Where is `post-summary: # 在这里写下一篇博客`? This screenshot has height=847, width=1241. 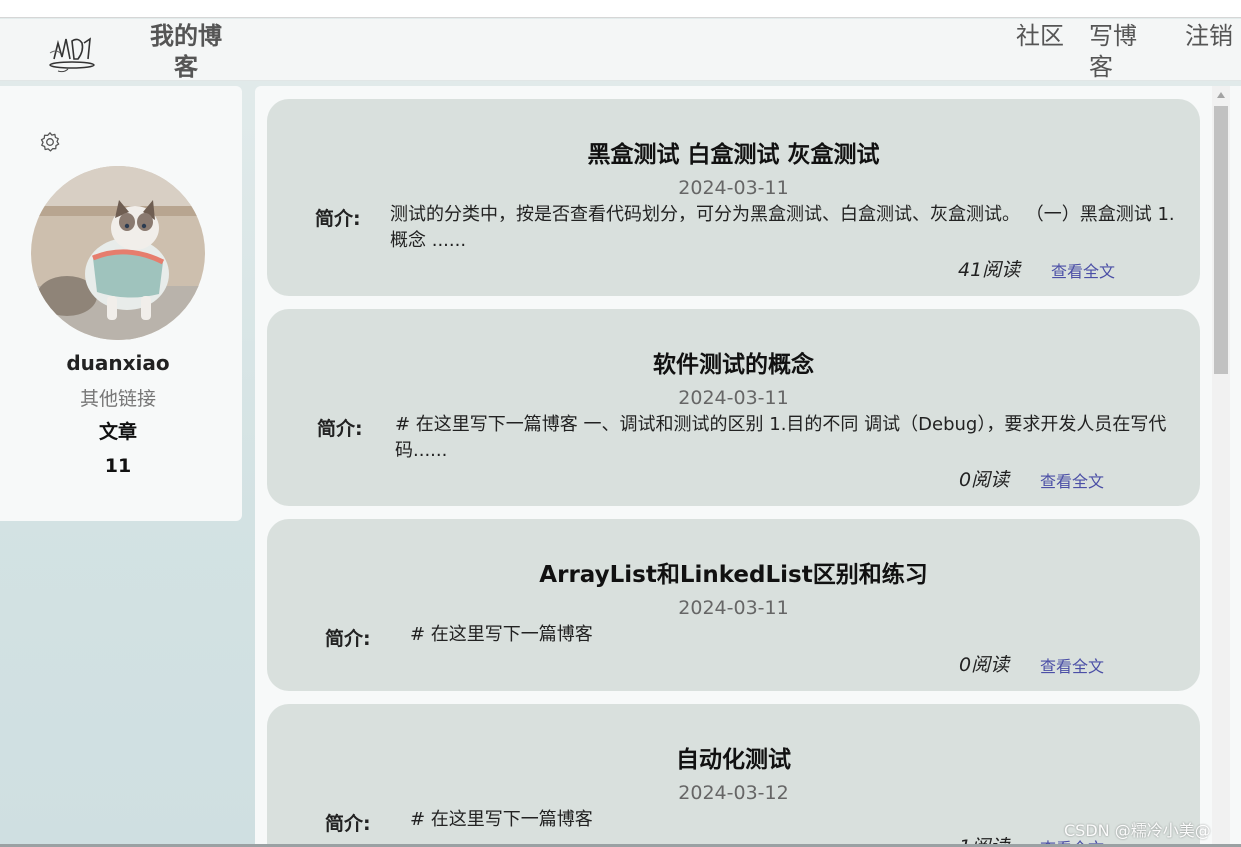 post-summary: # 在这里写下一篇博客 is located at coordinates (501, 634).